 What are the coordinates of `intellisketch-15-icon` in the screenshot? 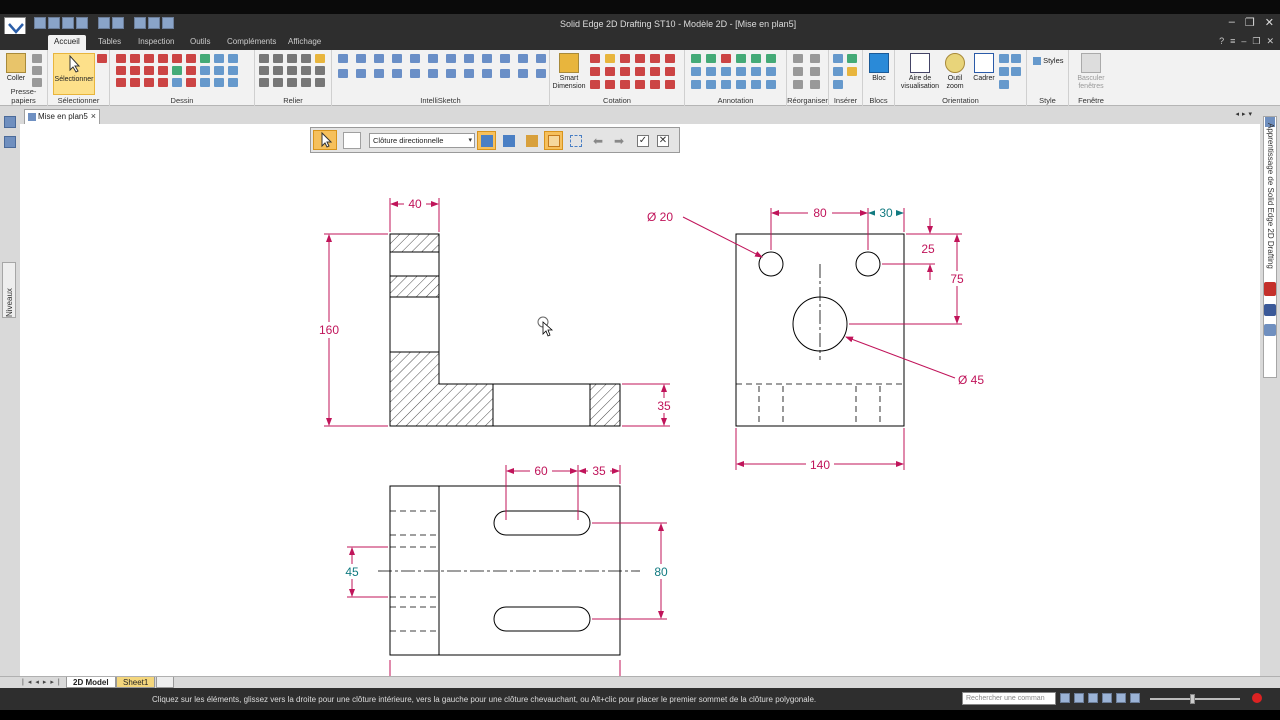 It's located at (379, 73).